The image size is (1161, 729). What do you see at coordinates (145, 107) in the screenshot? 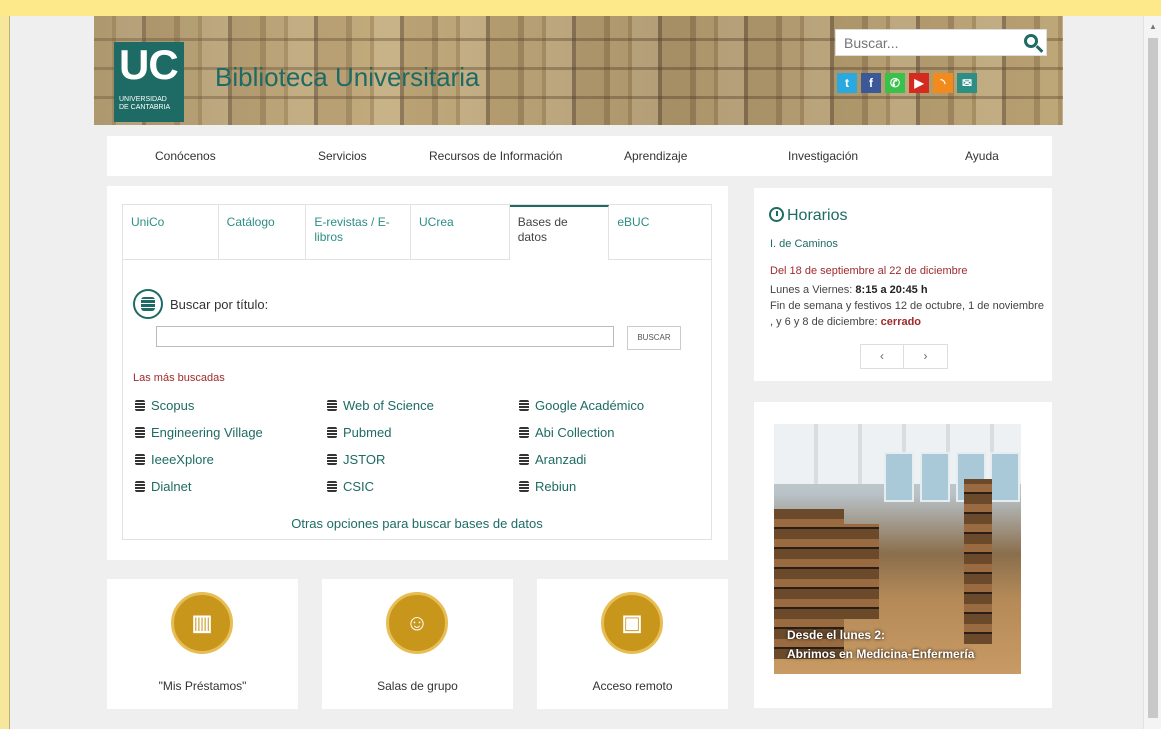
I see `logo-subtext-2: DE CANTABRIA` at bounding box center [145, 107].